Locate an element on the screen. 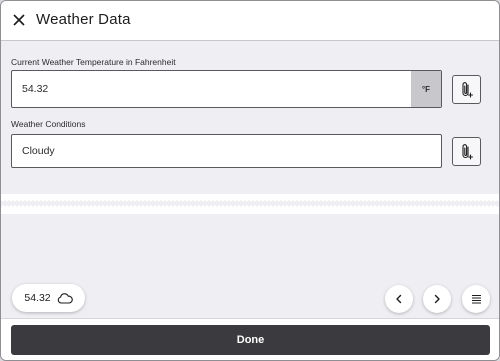 Image resolution: width=500 pixels, height=361 pixels. summary-value: 54.32 is located at coordinates (37, 298).